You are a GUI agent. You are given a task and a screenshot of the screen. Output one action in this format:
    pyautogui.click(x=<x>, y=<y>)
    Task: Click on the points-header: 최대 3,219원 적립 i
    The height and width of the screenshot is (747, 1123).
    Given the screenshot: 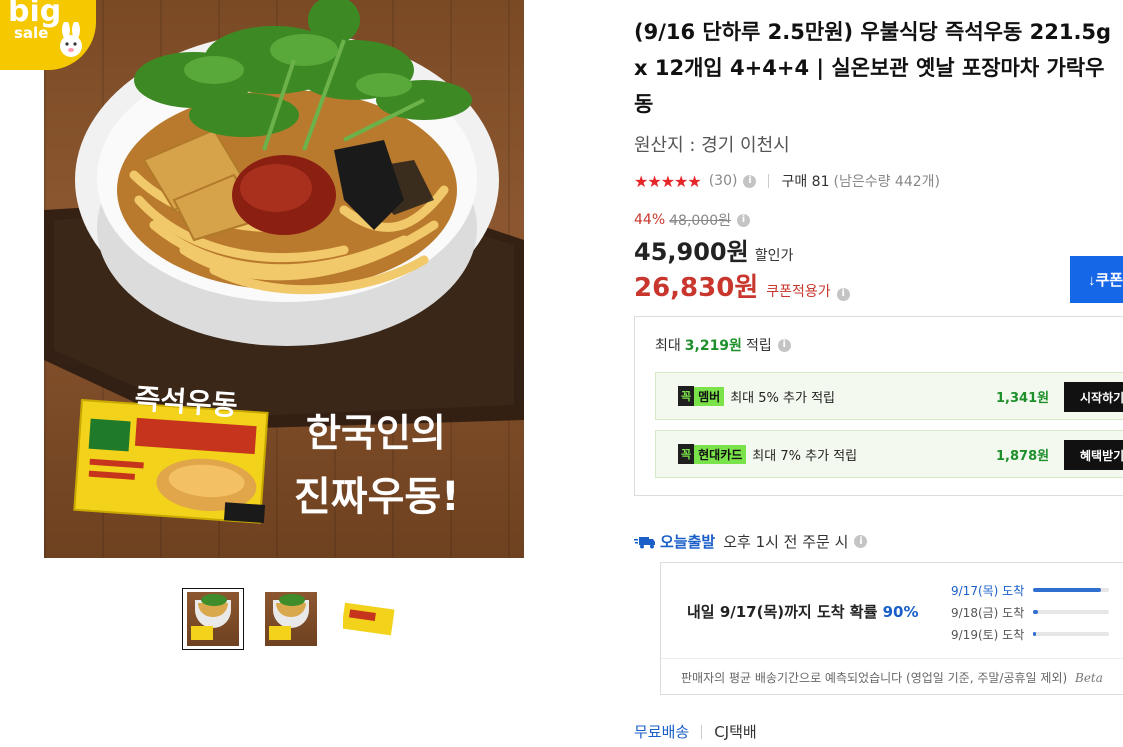 What is the action you would take?
    pyautogui.click(x=723, y=345)
    